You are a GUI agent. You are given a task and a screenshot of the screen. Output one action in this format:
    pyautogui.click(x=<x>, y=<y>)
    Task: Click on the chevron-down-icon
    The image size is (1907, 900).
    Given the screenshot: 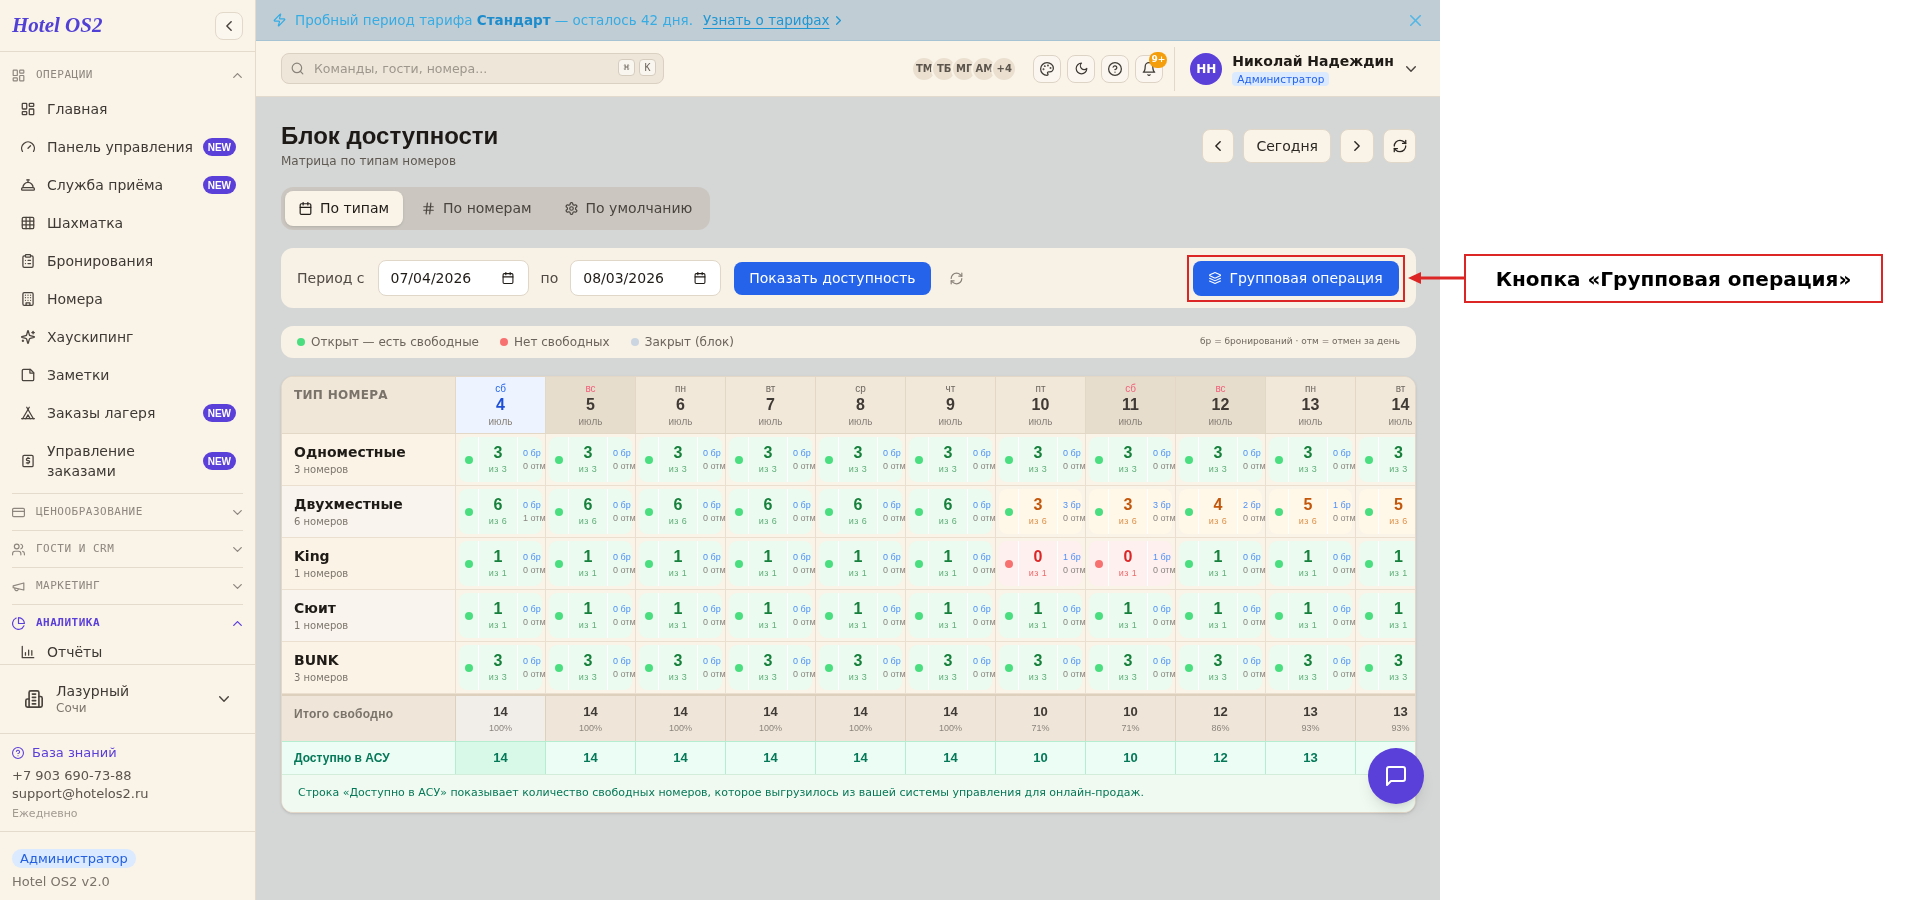 What is the action you would take?
    pyautogui.click(x=1411, y=68)
    